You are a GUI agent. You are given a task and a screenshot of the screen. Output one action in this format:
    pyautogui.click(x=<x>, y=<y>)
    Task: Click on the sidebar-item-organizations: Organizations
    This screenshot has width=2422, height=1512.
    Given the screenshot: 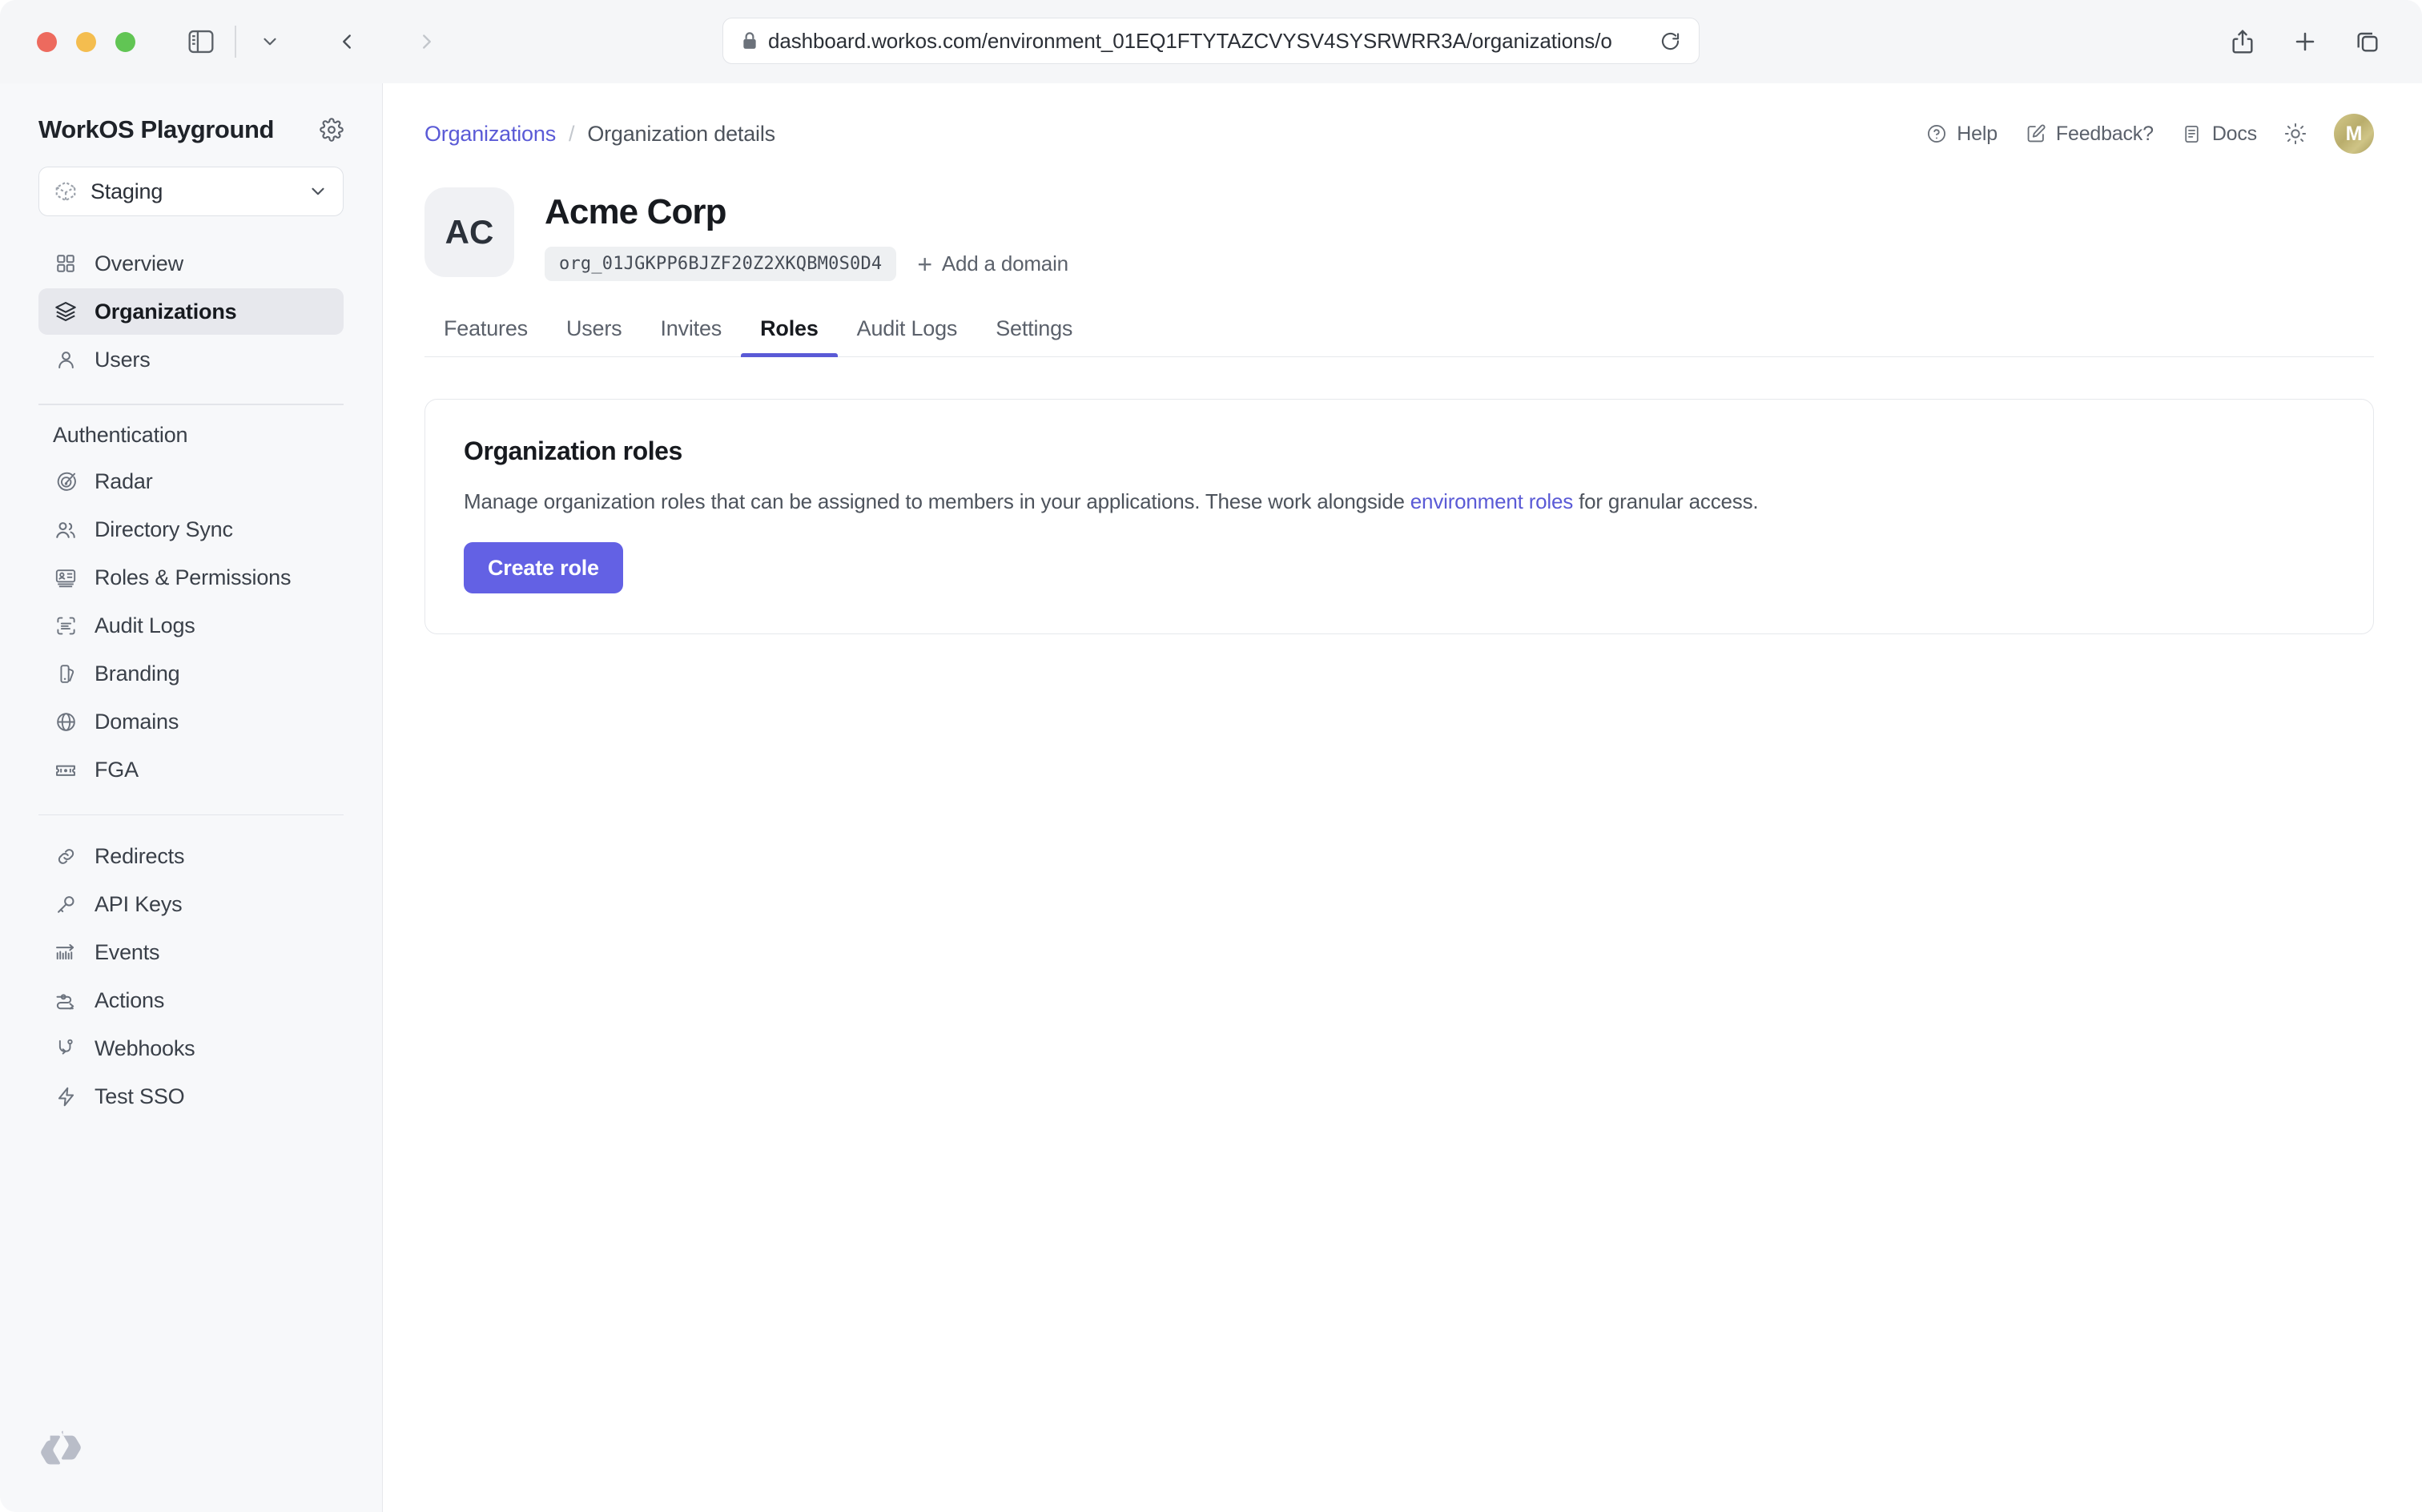 What is the action you would take?
    pyautogui.click(x=191, y=311)
    